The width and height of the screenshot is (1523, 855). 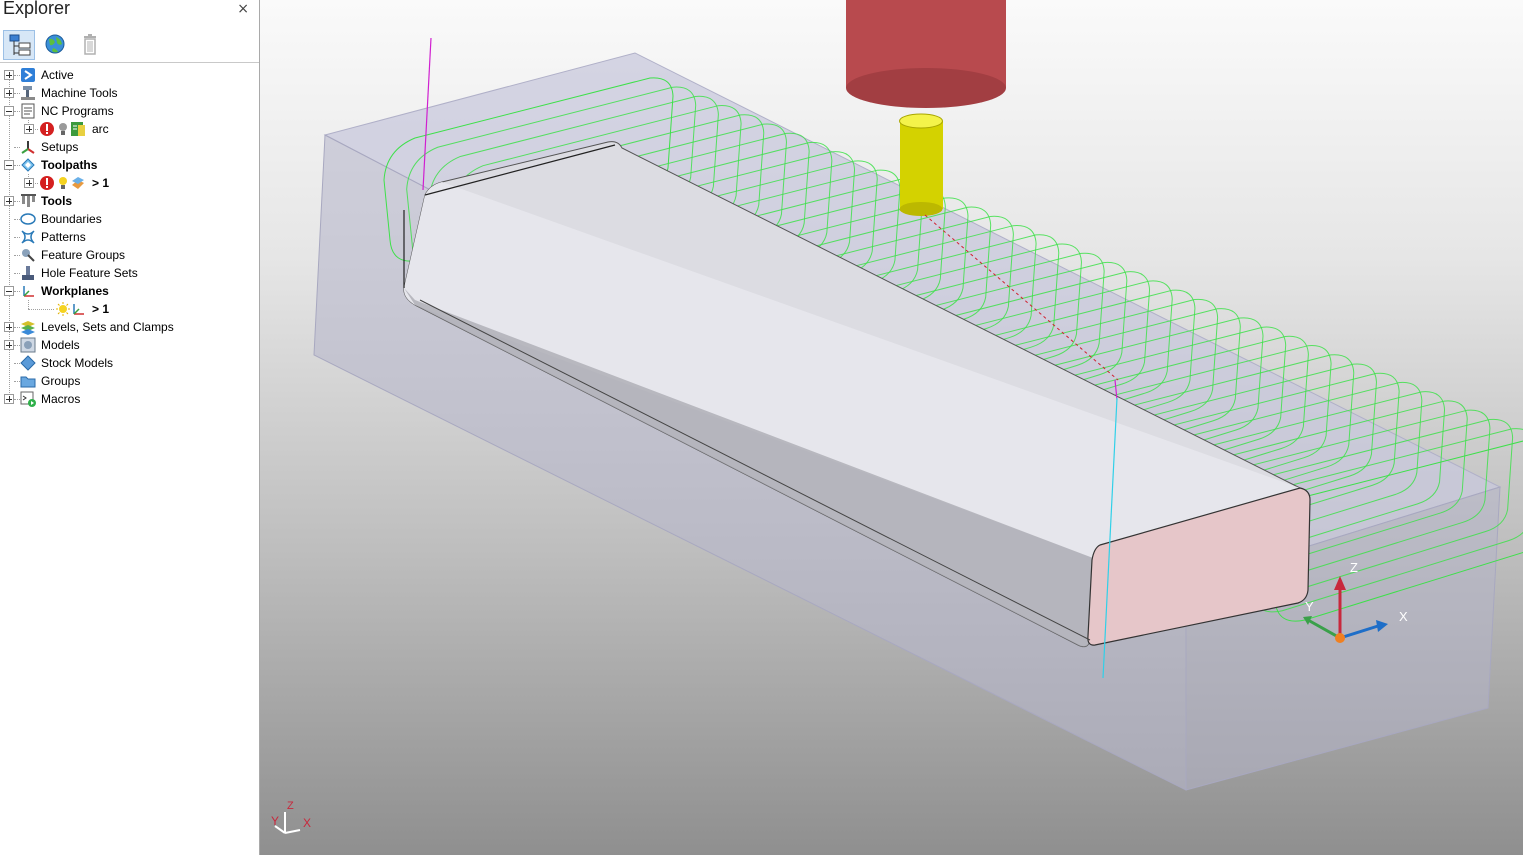 What do you see at coordinates (129, 345) in the screenshot?
I see `tree-item-models: Models` at bounding box center [129, 345].